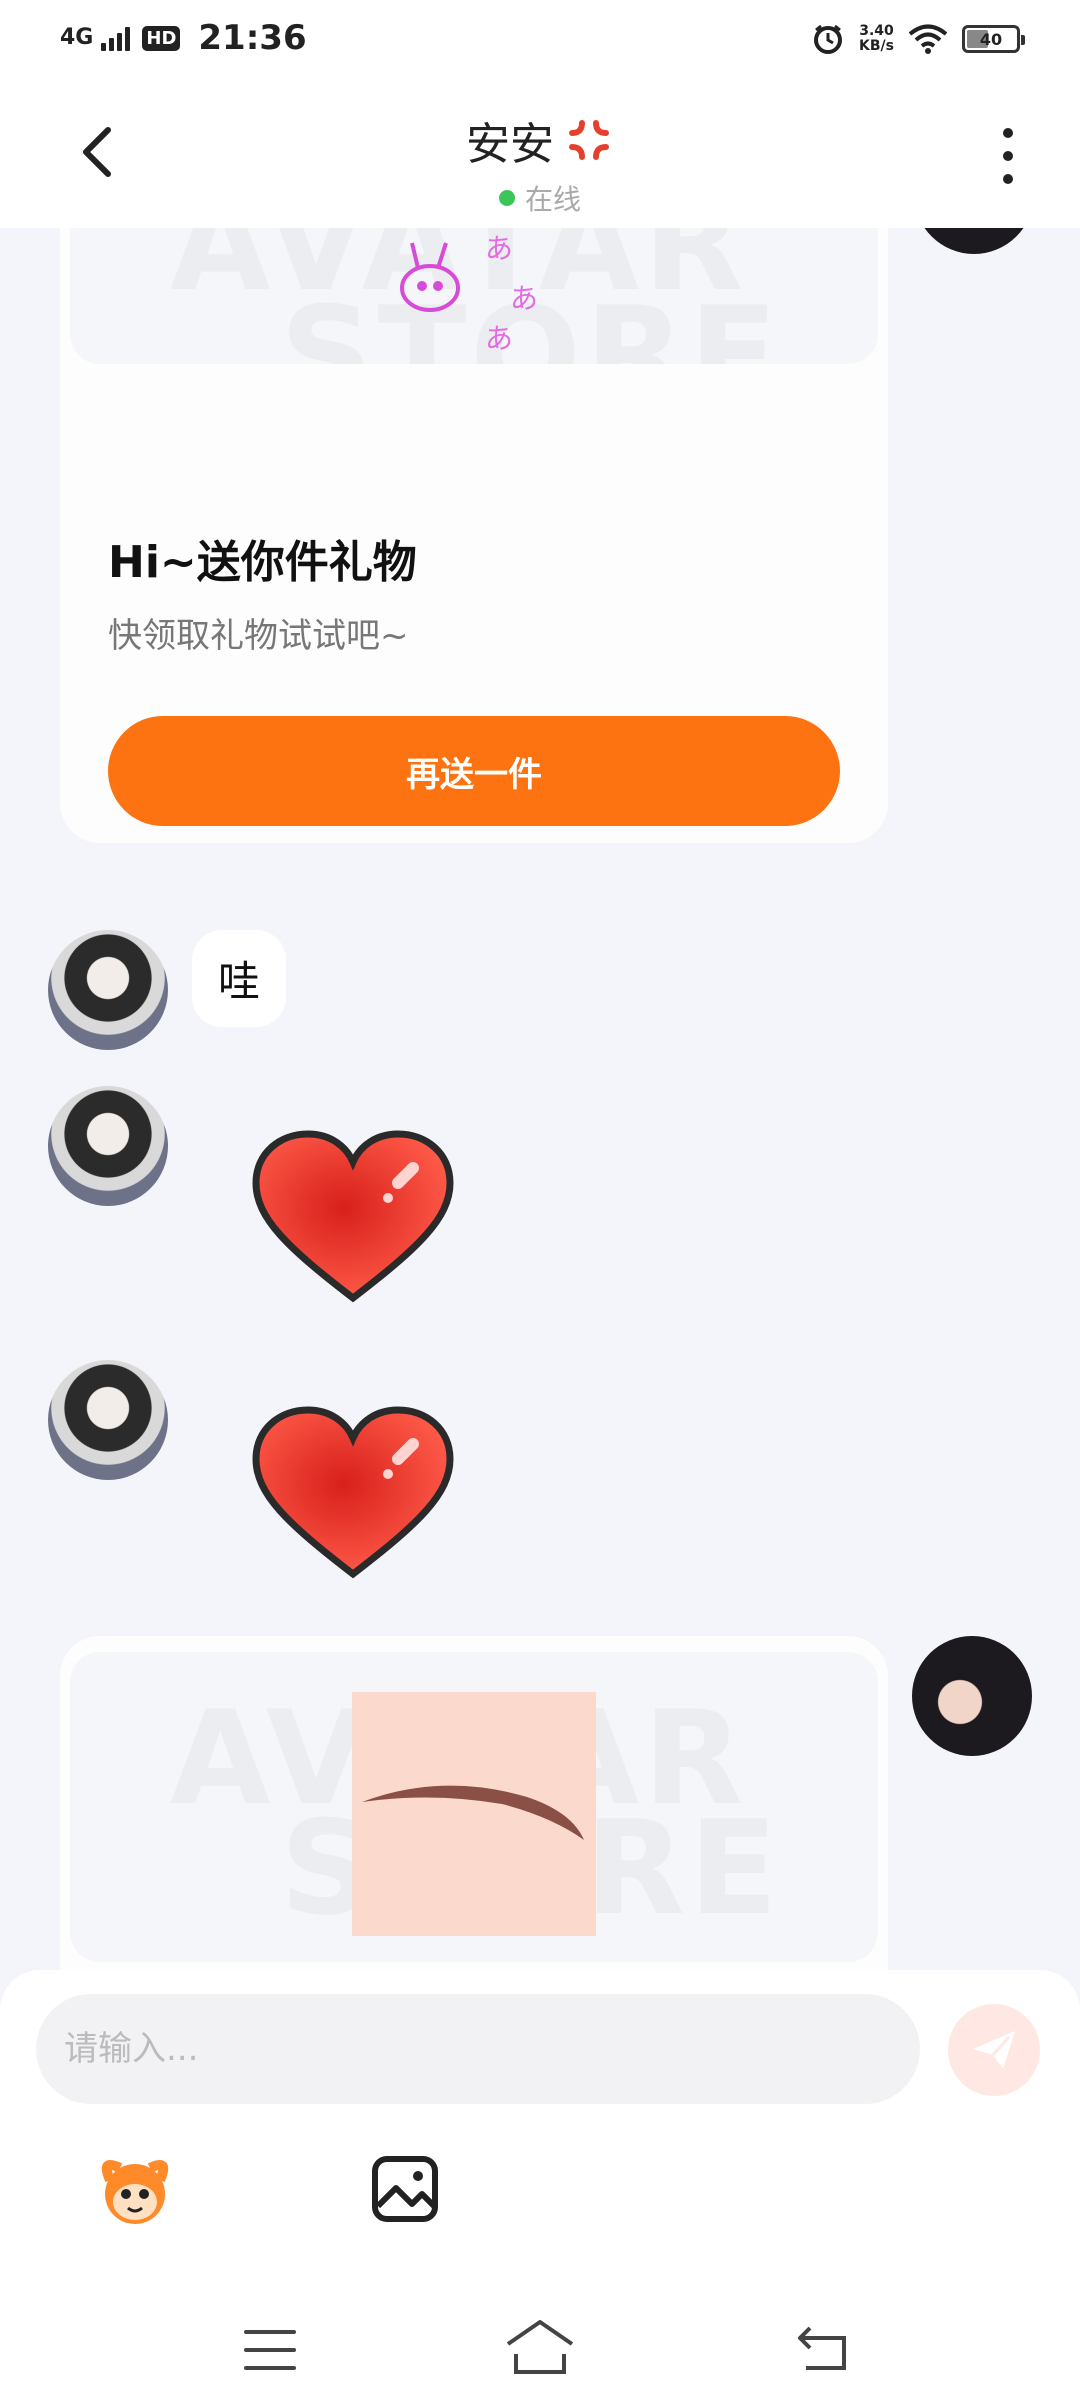 The image size is (1080, 2408). Describe the element at coordinates (539, 198) in the screenshot. I see `online-status: 在线` at that location.